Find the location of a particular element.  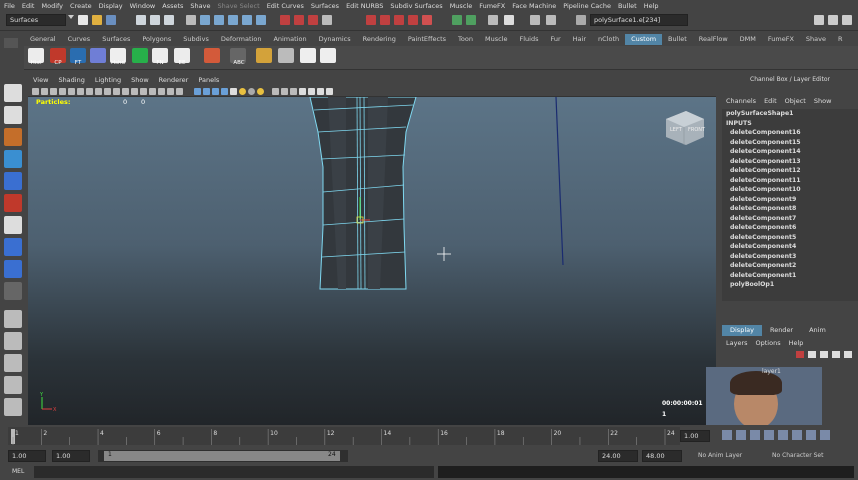

menu-item: Face Machine is located at coordinates (534, 6).